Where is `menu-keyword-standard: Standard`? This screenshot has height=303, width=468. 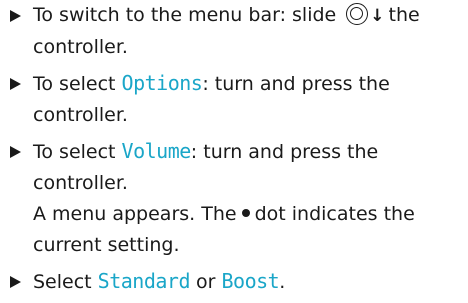 menu-keyword-standard: Standard is located at coordinates (144, 281).